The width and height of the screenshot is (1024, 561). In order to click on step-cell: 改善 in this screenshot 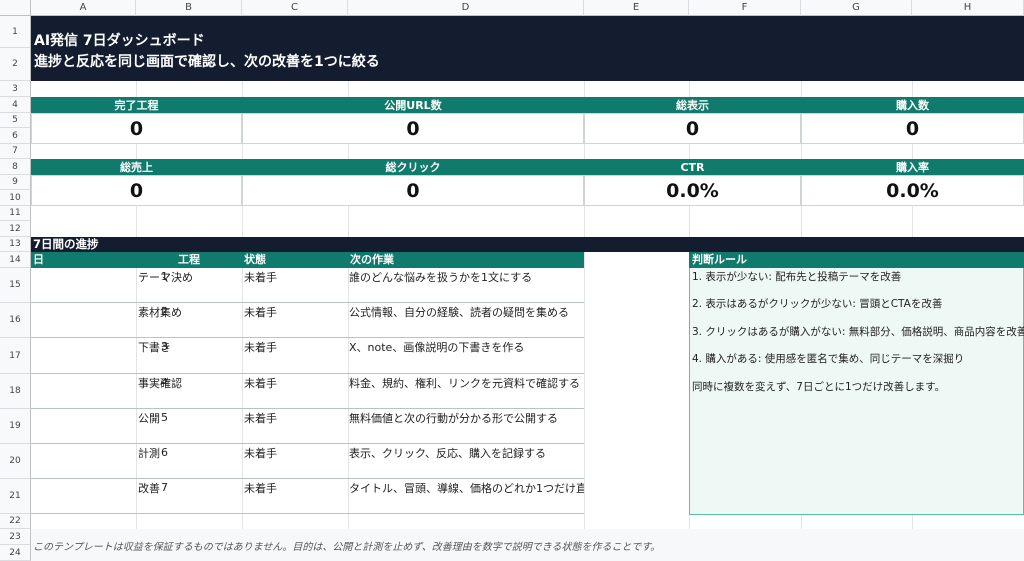, I will do `click(149, 488)`.